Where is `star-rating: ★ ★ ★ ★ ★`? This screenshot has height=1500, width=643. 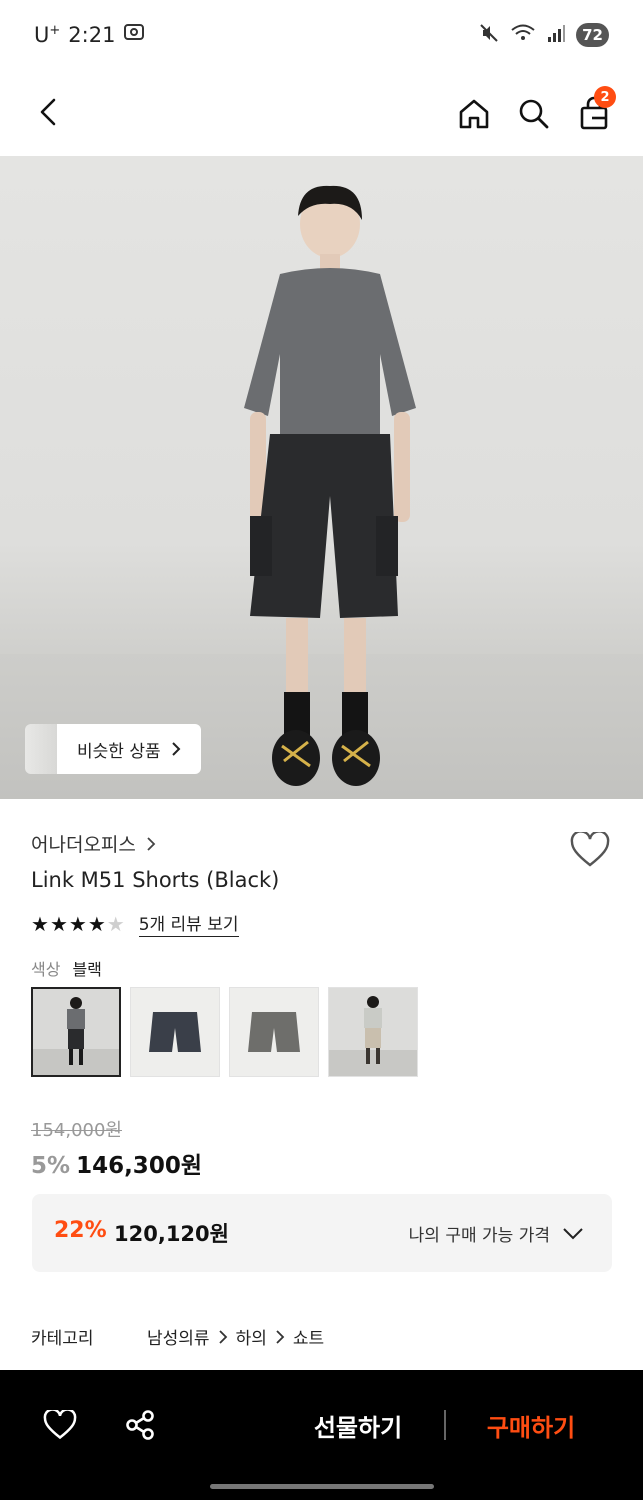 star-rating: ★ ★ ★ ★ ★ is located at coordinates (78, 924).